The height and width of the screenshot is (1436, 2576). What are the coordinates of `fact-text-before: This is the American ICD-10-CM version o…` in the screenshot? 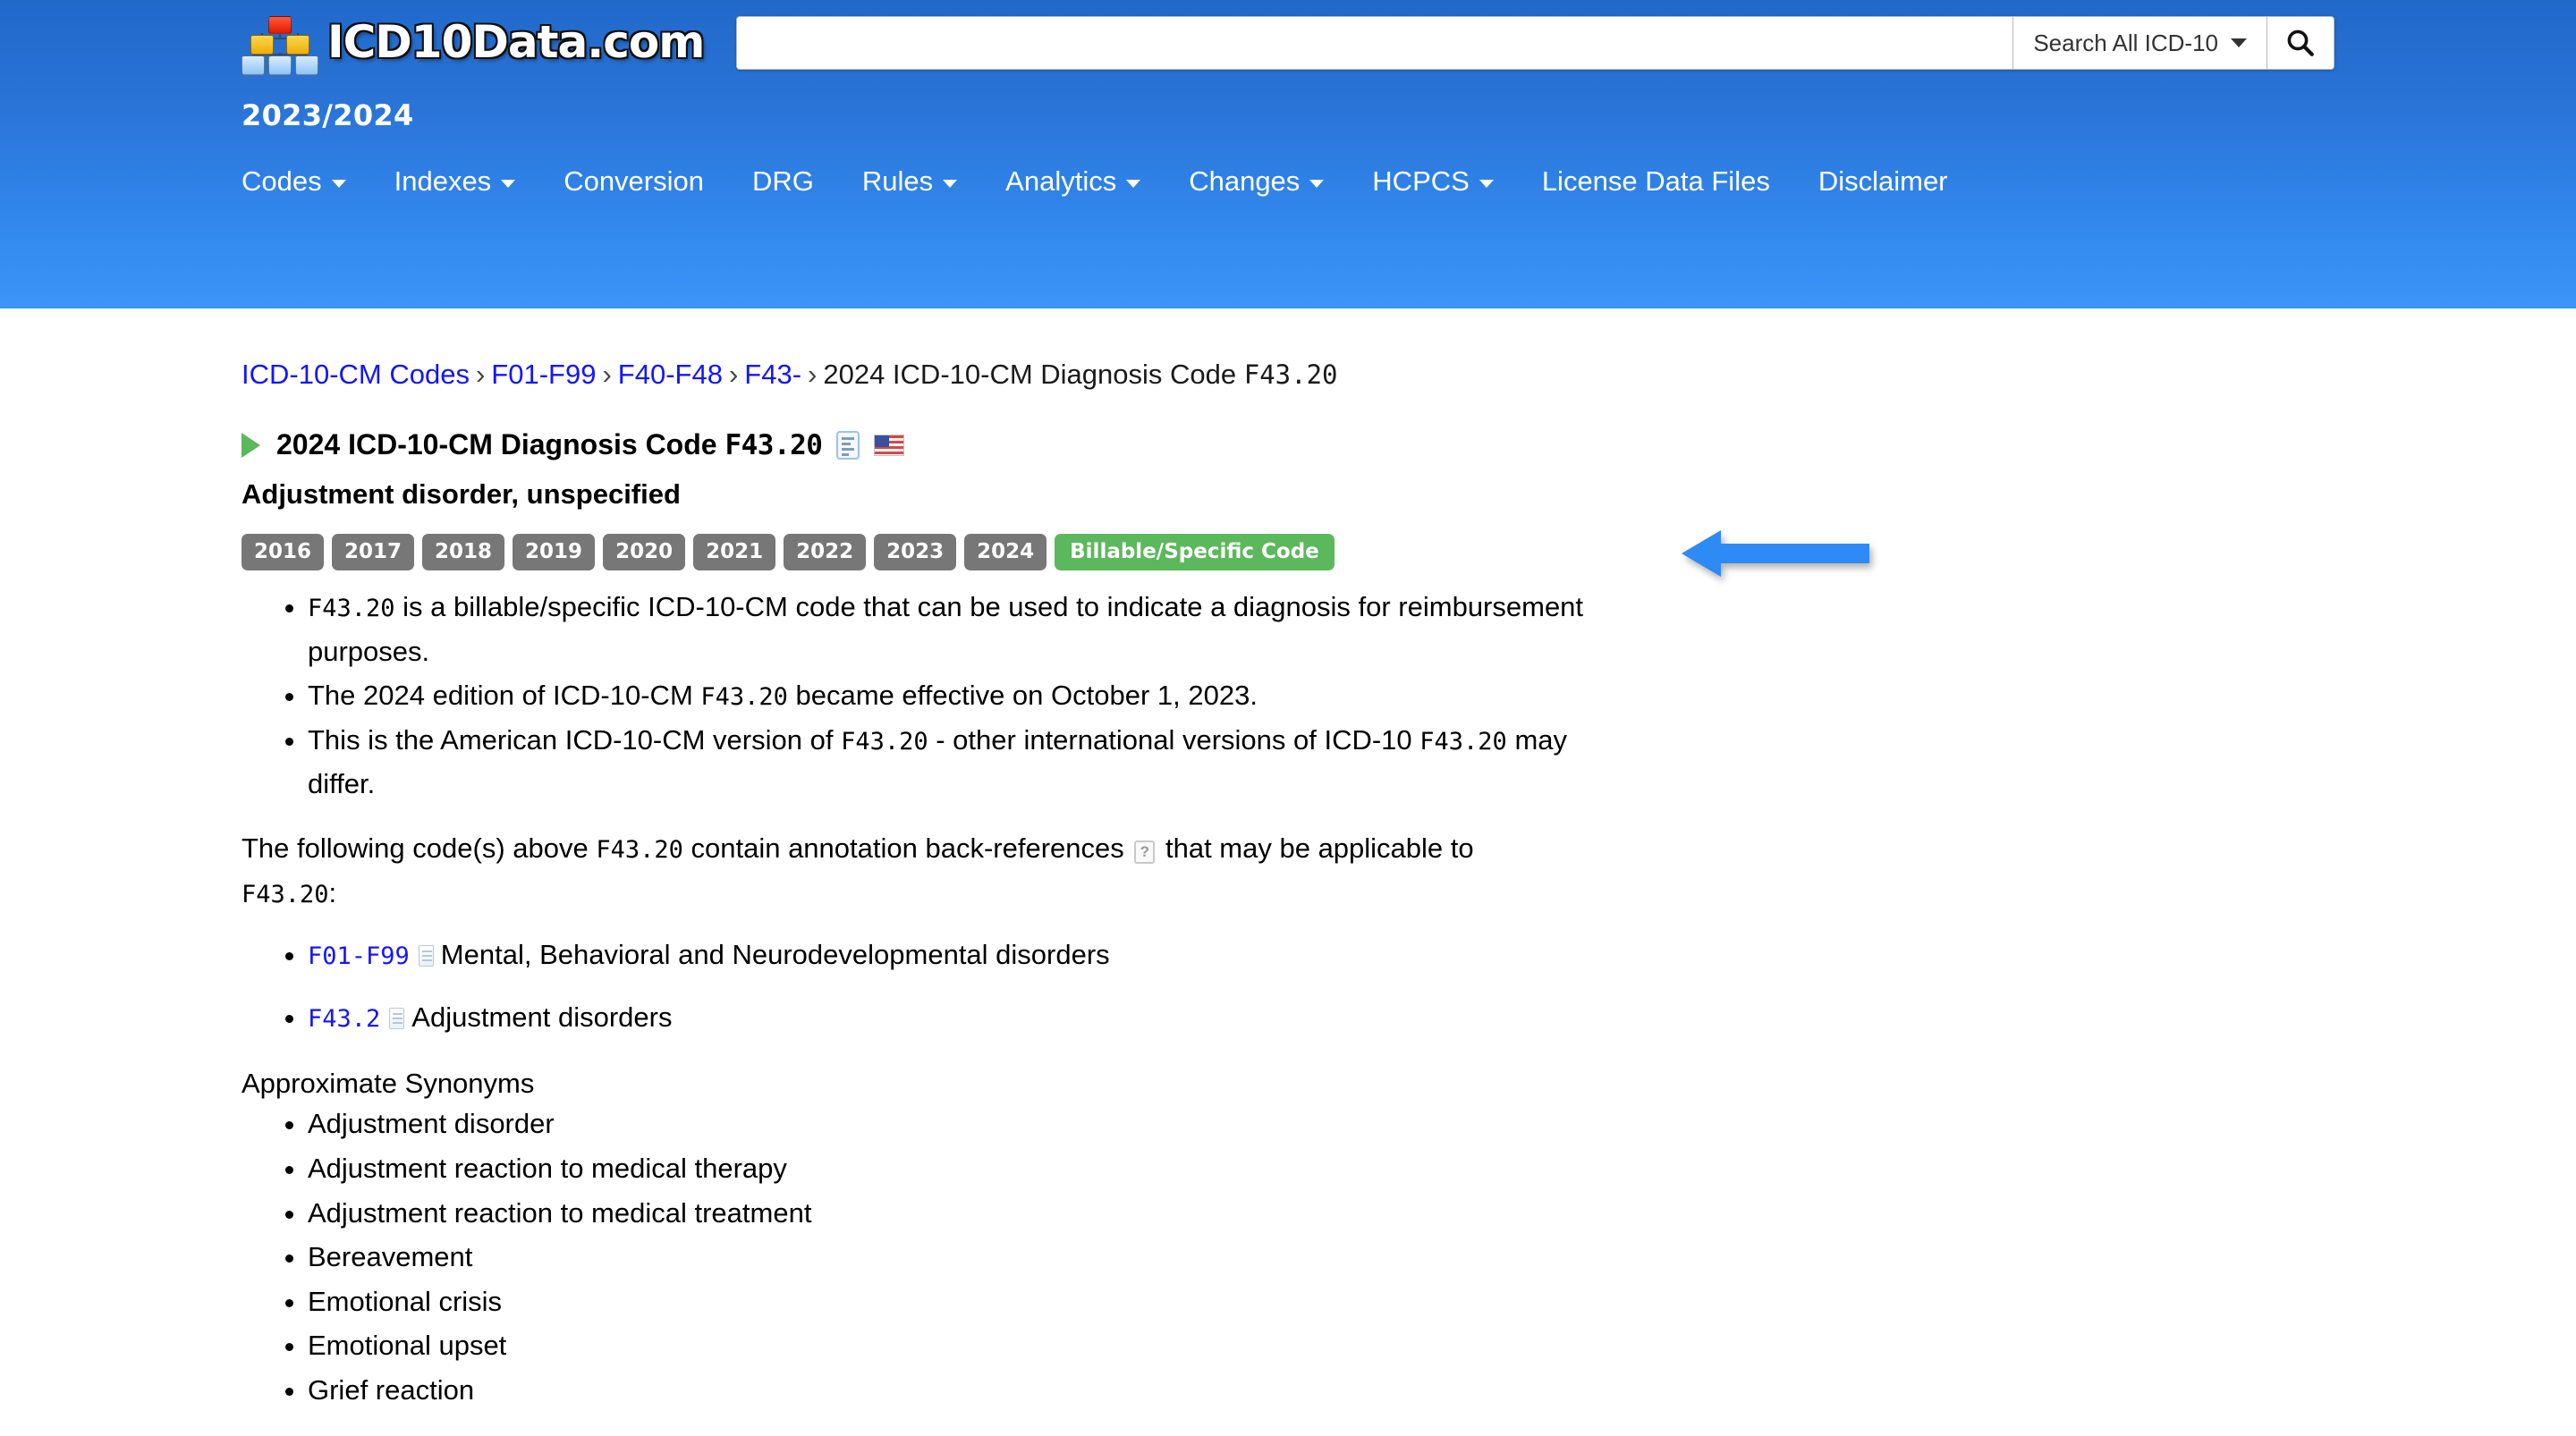 It's located at (575, 739).